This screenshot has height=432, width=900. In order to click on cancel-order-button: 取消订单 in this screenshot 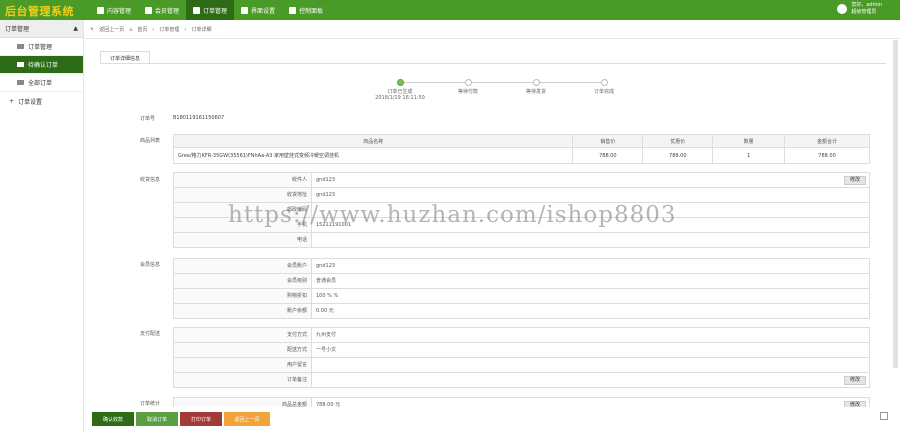, I will do `click(157, 419)`.